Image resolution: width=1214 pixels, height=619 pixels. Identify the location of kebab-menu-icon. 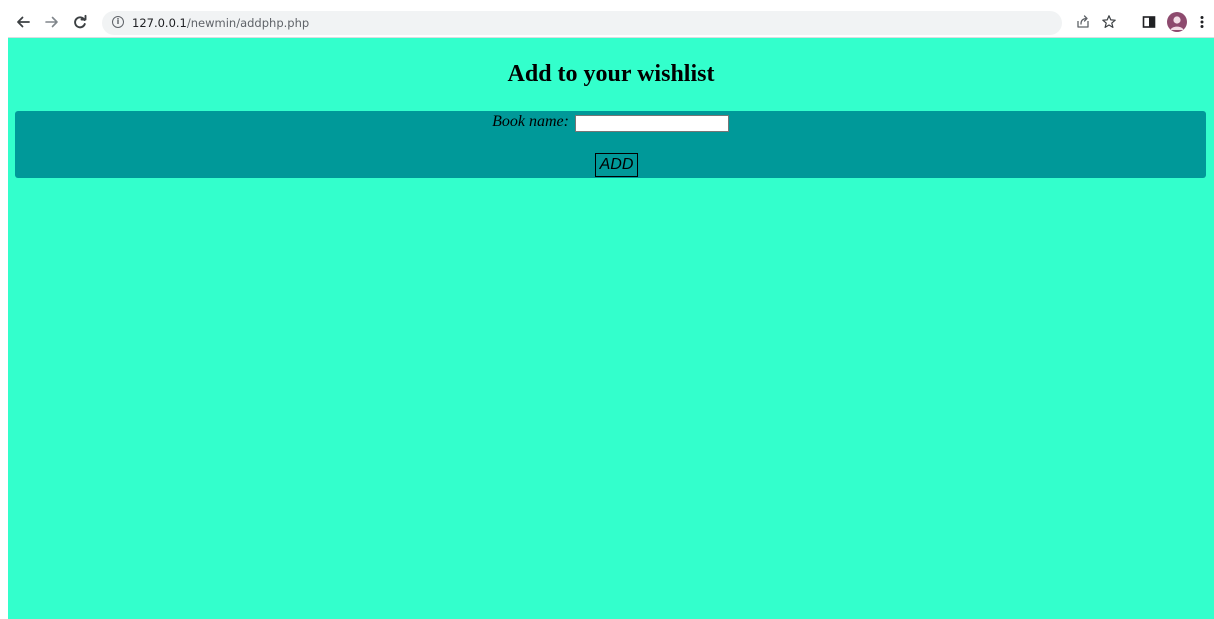
(1202, 22).